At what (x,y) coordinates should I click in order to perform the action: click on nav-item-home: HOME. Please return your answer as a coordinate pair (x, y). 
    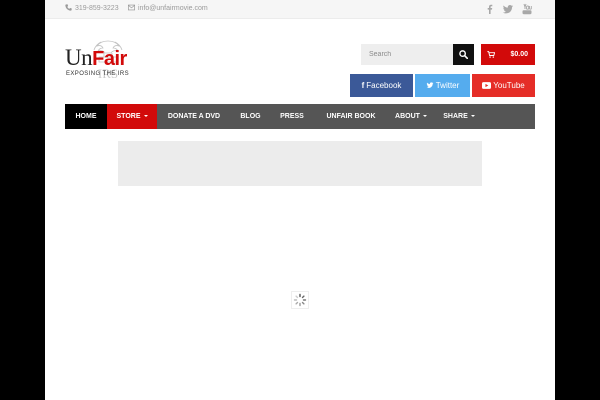
    Looking at the image, I should click on (86, 116).